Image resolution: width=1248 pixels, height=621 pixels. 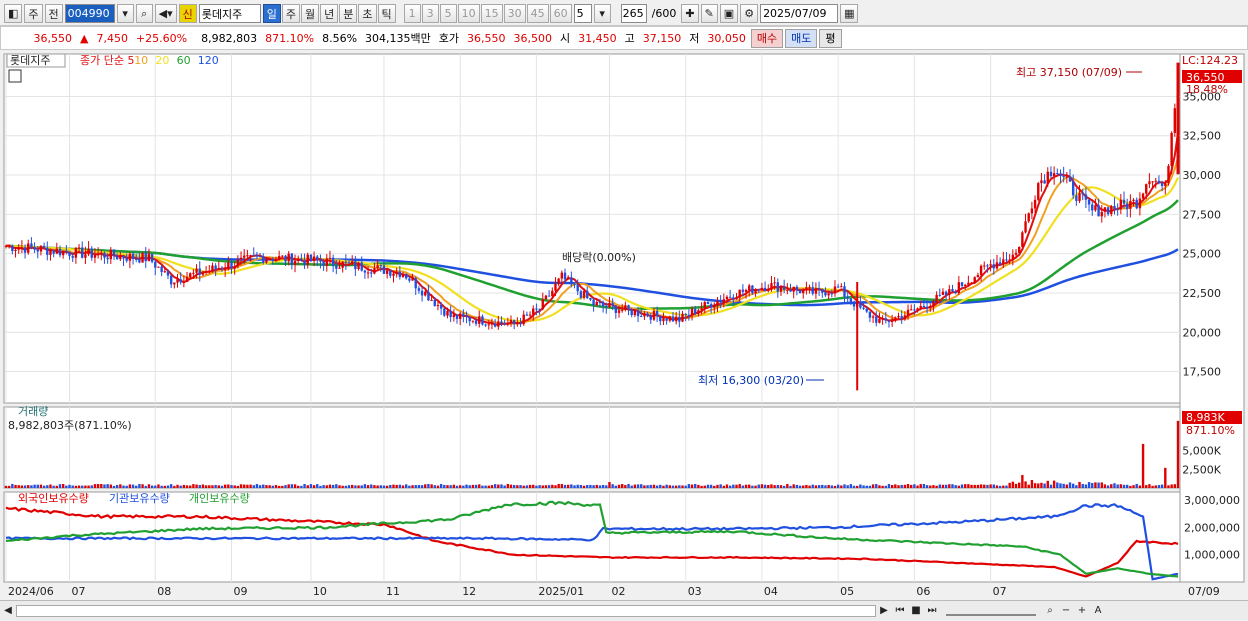 What do you see at coordinates (89, 13) in the screenshot?
I see `stock-code-input: 004990` at bounding box center [89, 13].